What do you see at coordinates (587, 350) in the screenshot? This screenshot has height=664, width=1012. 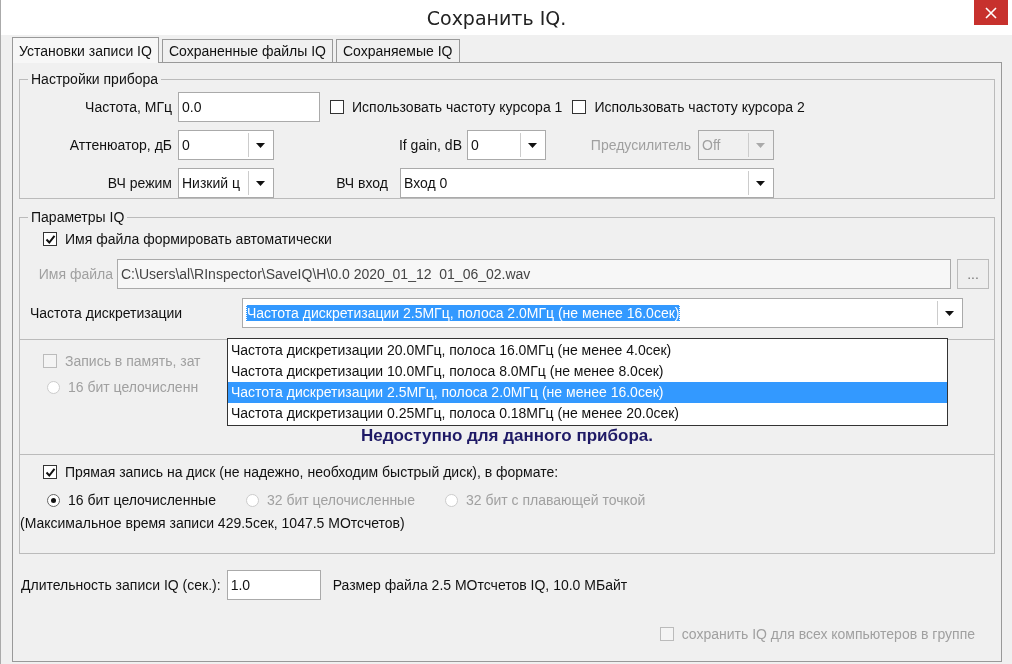 I see `dropdown-option: Частота дискретизации 20.0МГц, полоса 16.0МГц (не менее 4.0сек)` at bounding box center [587, 350].